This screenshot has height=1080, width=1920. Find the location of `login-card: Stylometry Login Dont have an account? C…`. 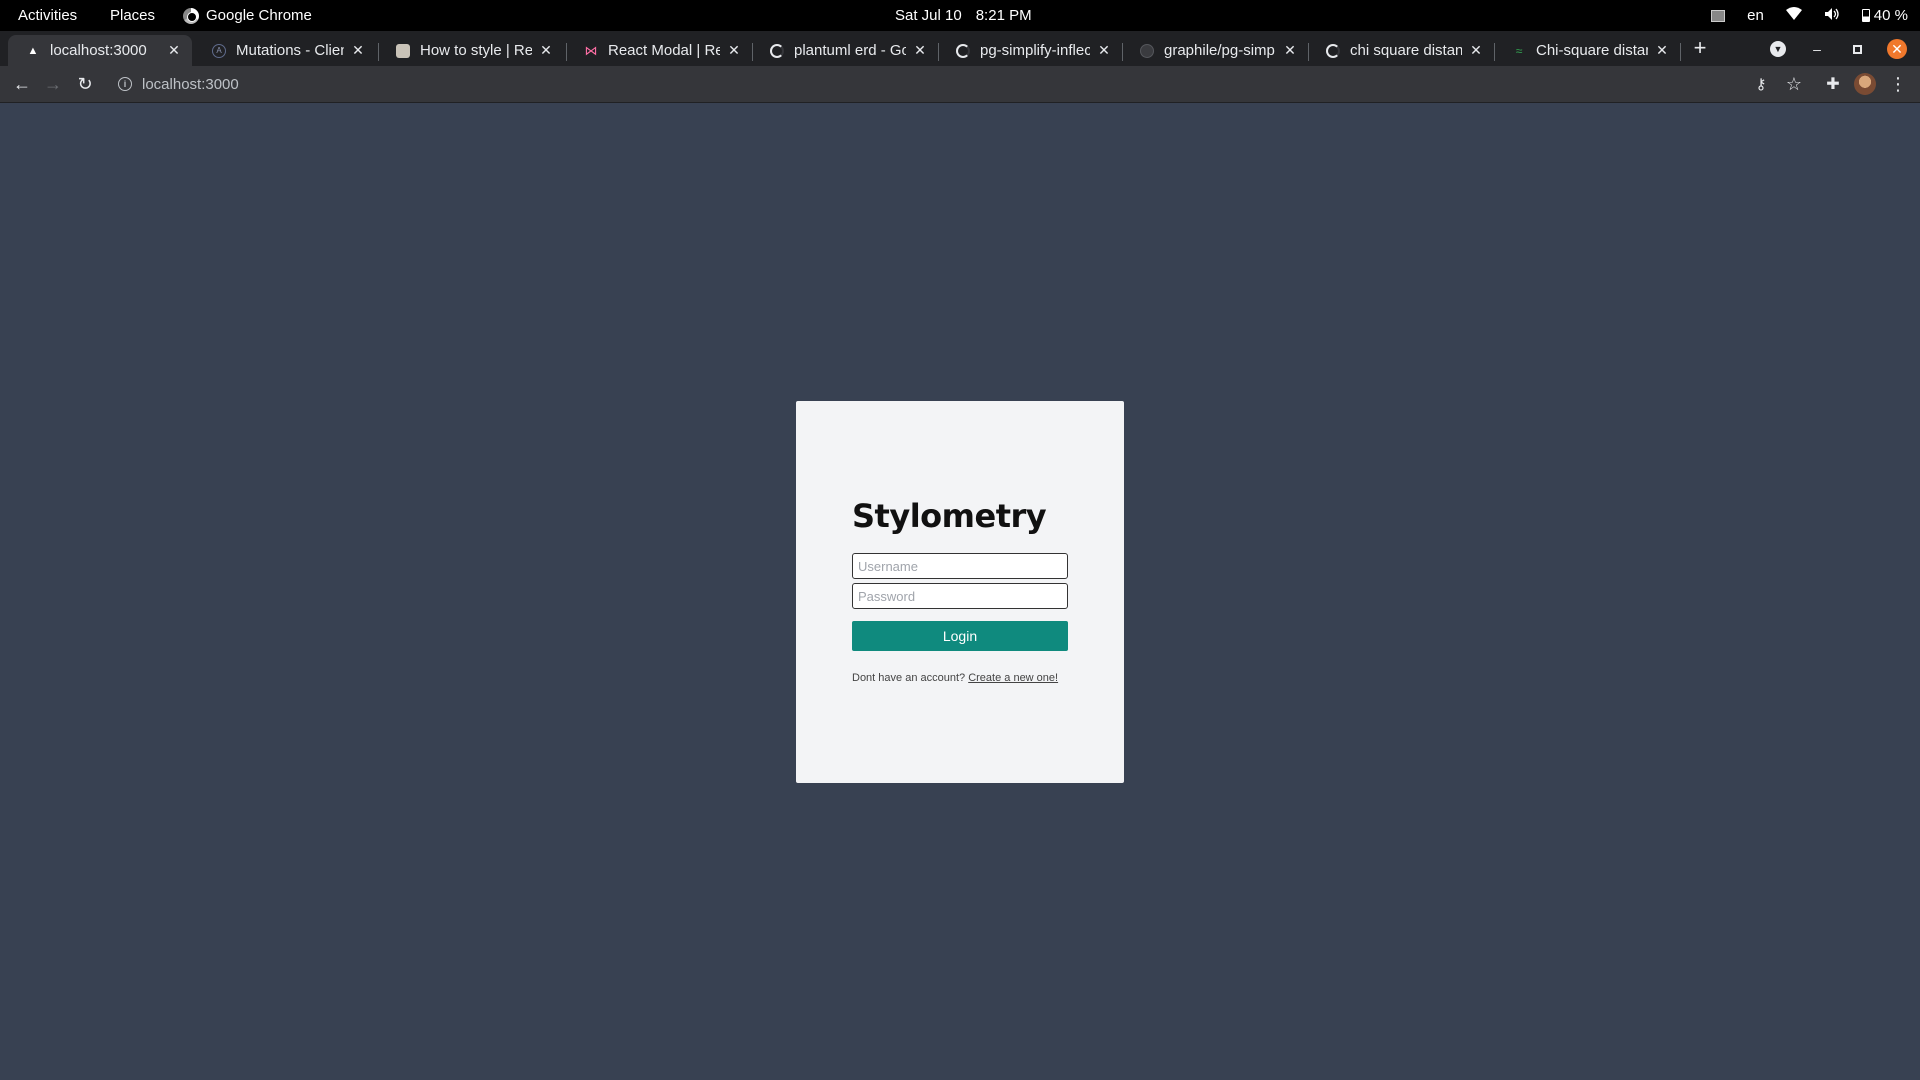

login-card: Stylometry Login Dont have an account? C… is located at coordinates (960, 592).